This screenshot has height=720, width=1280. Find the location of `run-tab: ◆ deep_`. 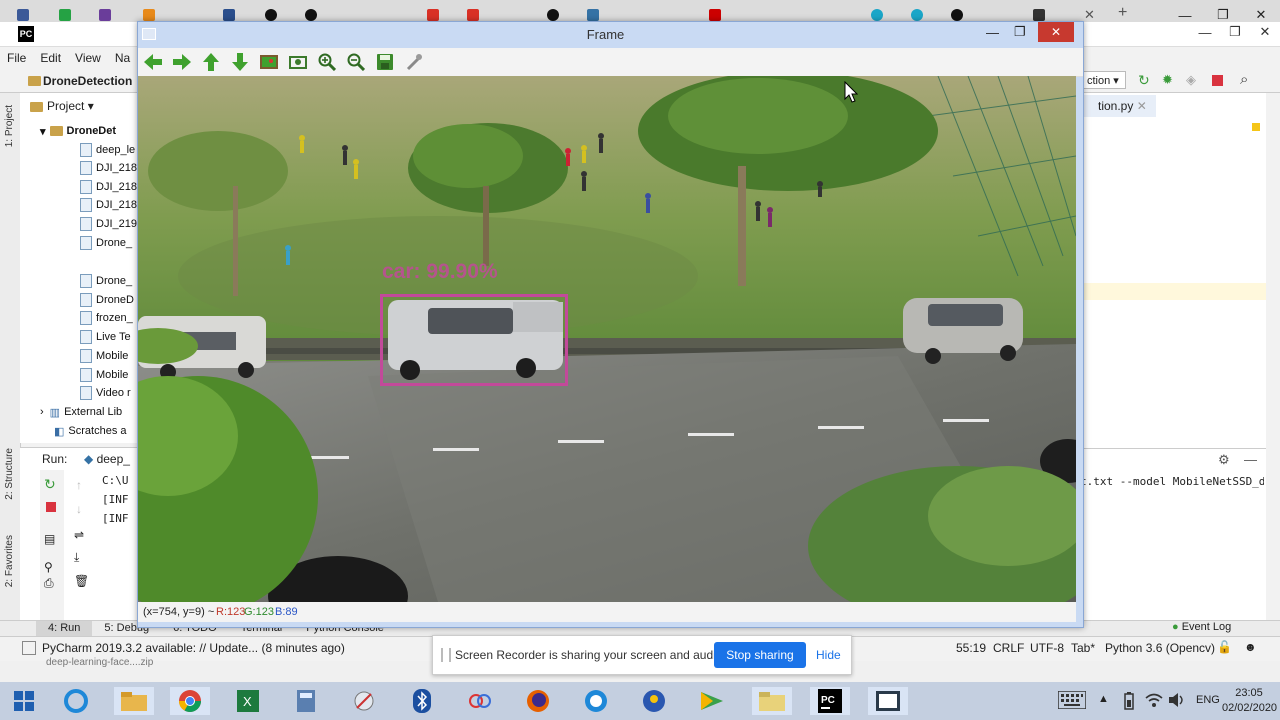

run-tab: ◆ deep_ is located at coordinates (107, 459).